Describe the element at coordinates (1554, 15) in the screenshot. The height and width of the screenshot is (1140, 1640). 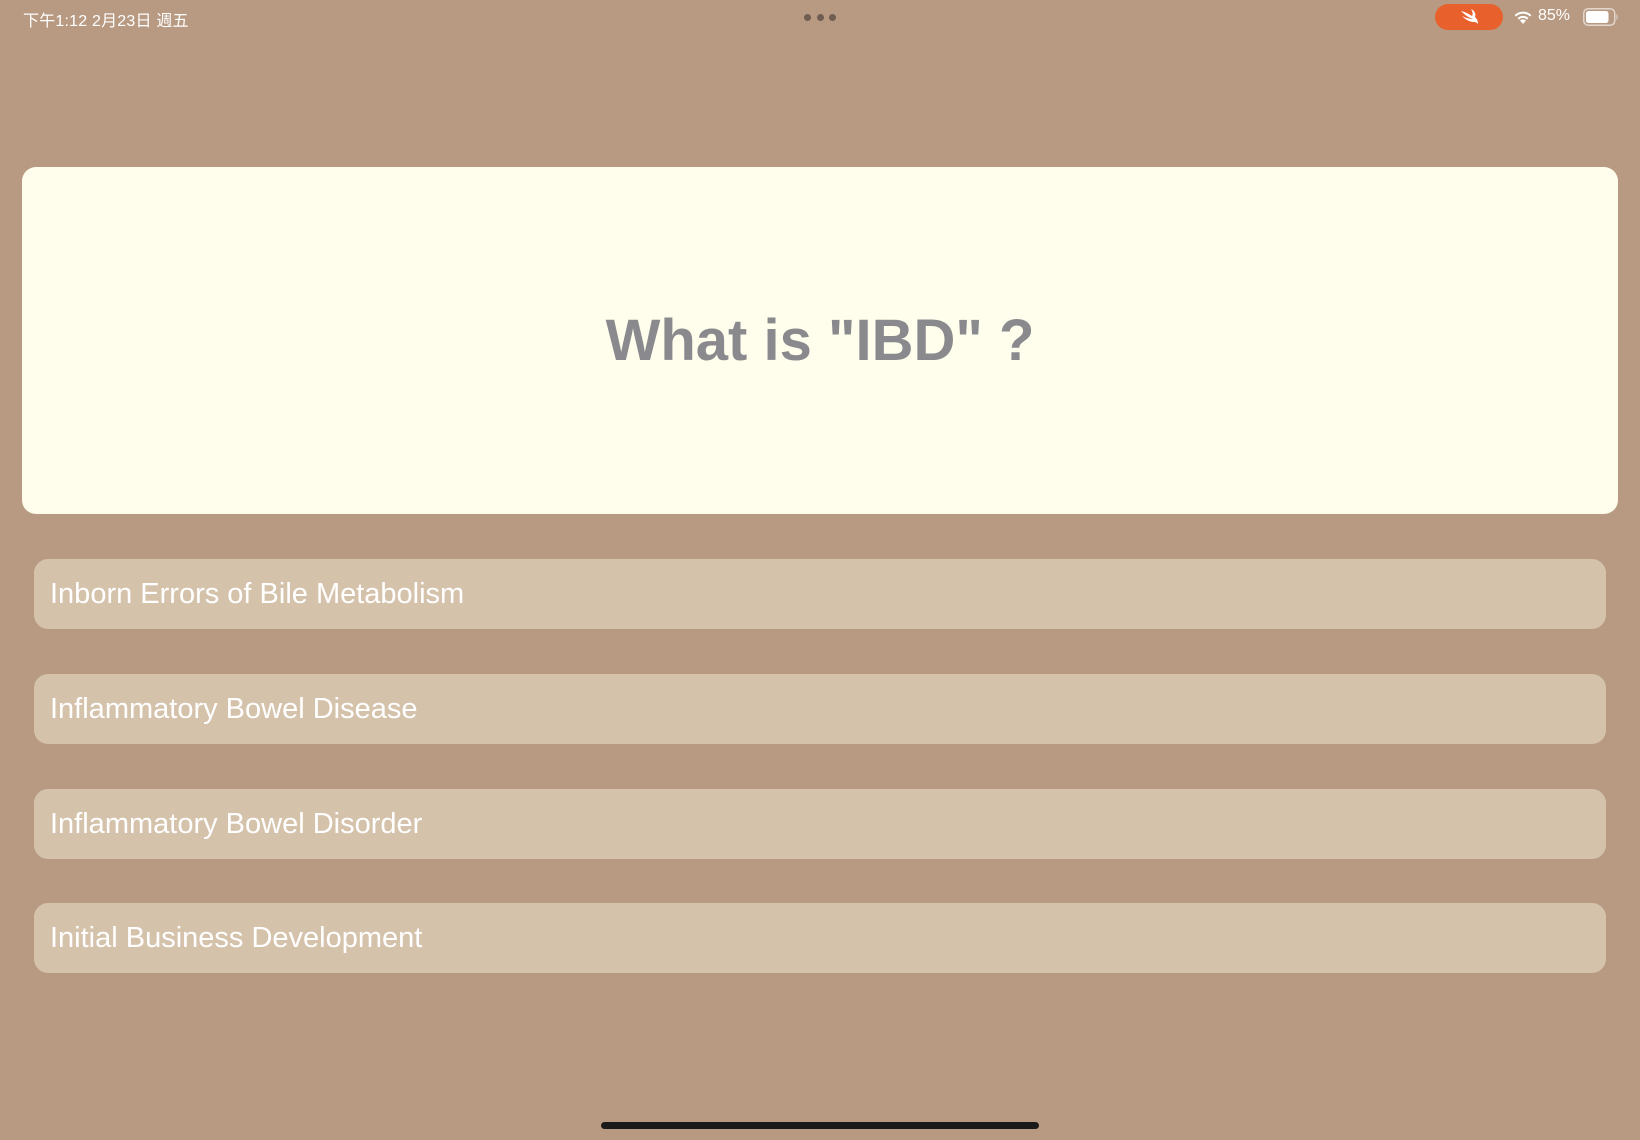
I see `battery-percentage: 85%` at that location.